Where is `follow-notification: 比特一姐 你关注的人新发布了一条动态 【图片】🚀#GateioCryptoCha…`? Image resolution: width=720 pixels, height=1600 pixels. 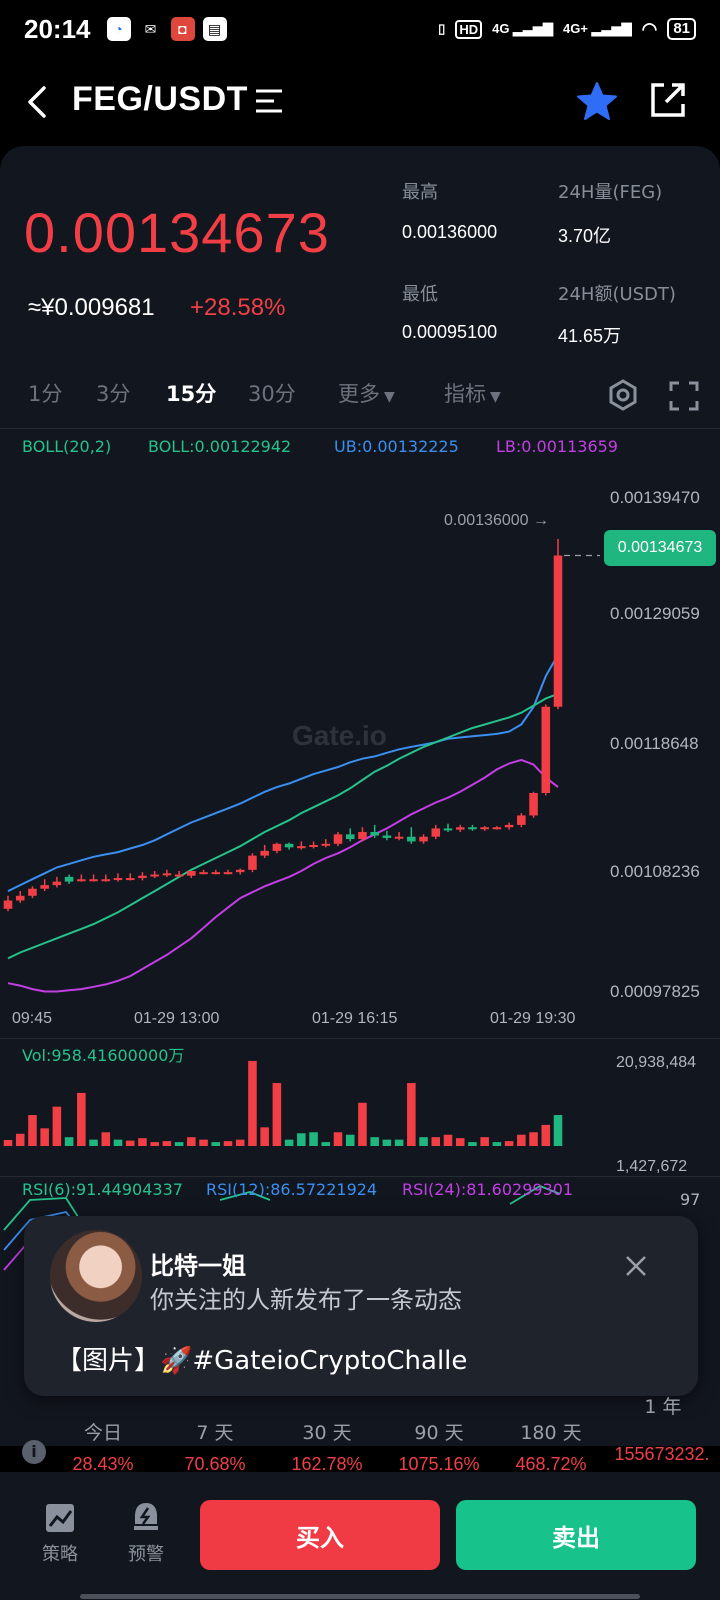 follow-notification: 比特一姐 你关注的人新发布了一条动态 【图片】🚀#GateioCryptoCha… is located at coordinates (361, 1306).